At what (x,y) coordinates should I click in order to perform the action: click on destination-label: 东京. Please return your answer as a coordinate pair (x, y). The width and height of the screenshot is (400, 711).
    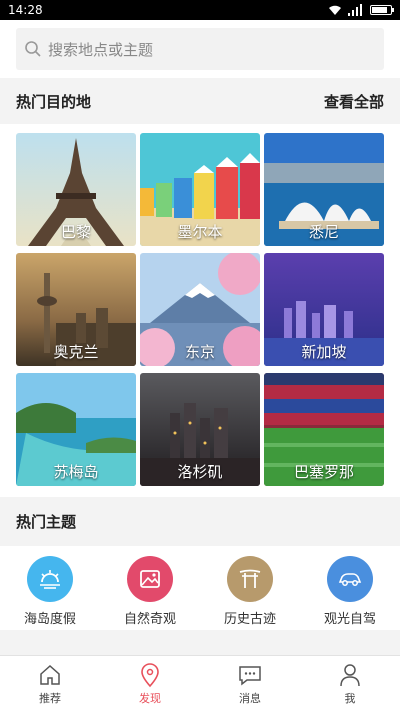
    Looking at the image, I should click on (199, 352).